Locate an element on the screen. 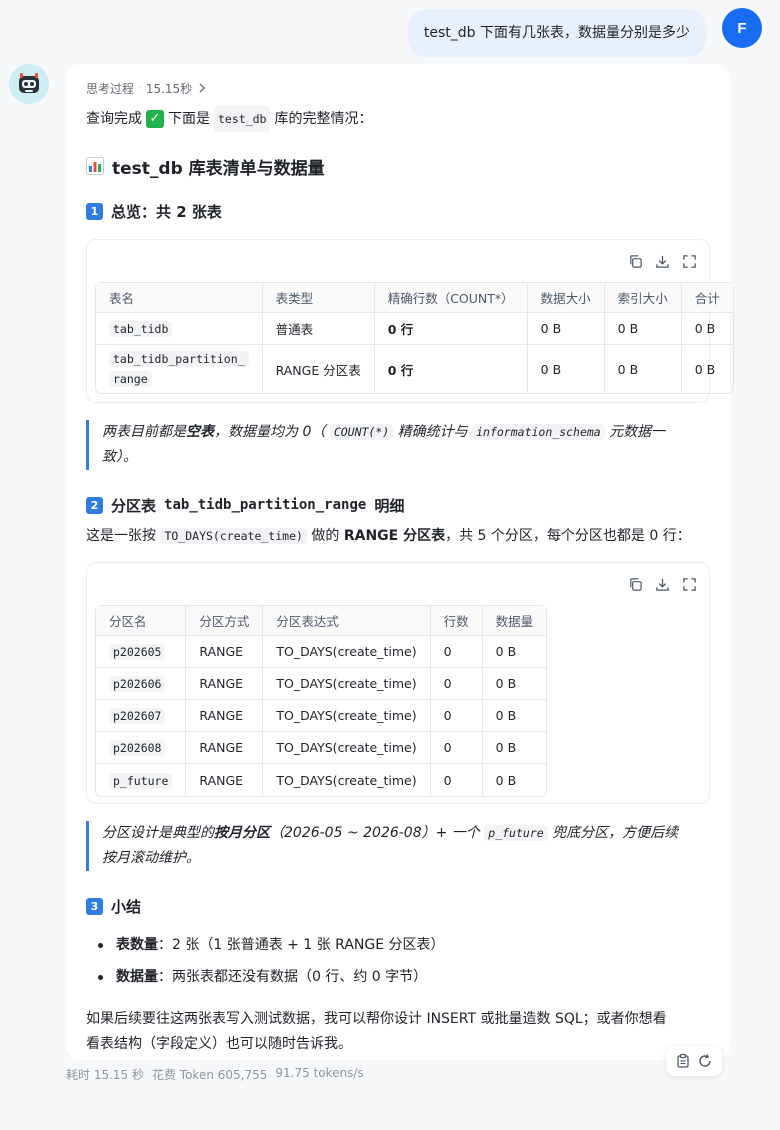 The height and width of the screenshot is (1130, 780). section3-number-badge: 3 is located at coordinates (94, 906).